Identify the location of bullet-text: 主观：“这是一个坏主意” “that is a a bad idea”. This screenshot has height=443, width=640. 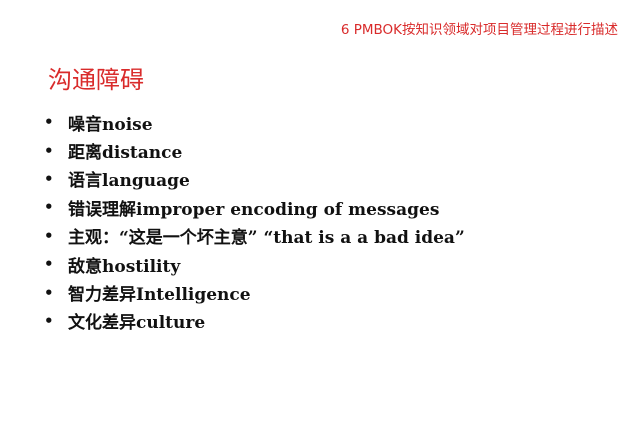
(266, 238).